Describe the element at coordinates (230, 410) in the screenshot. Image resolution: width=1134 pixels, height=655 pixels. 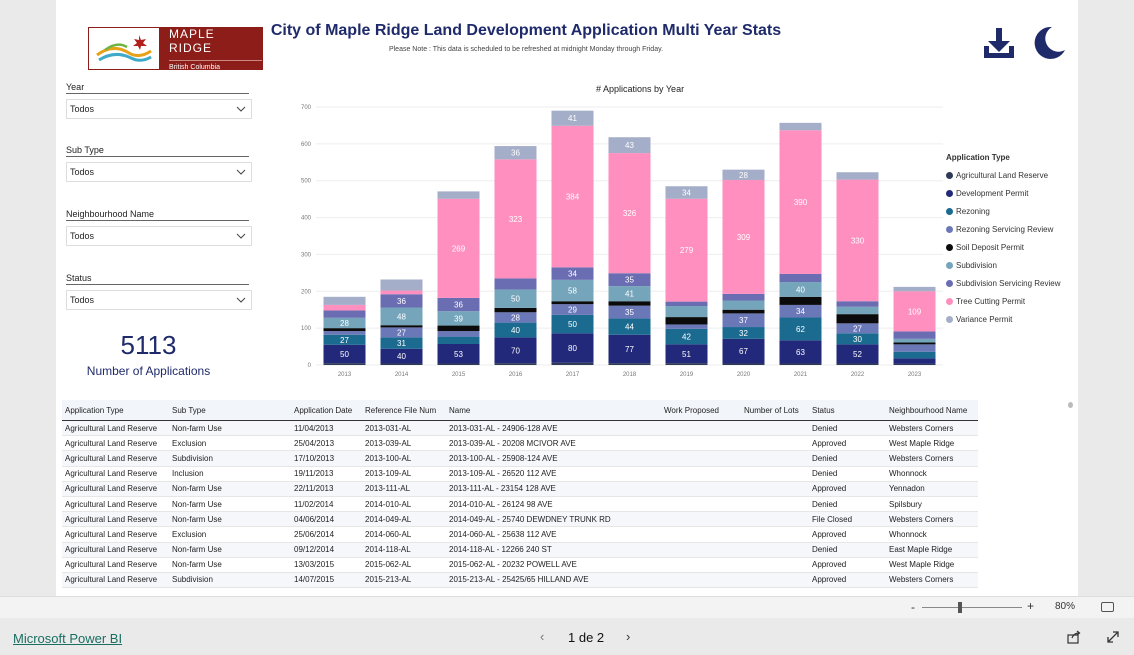
I see `column-header: Sub Type` at that location.